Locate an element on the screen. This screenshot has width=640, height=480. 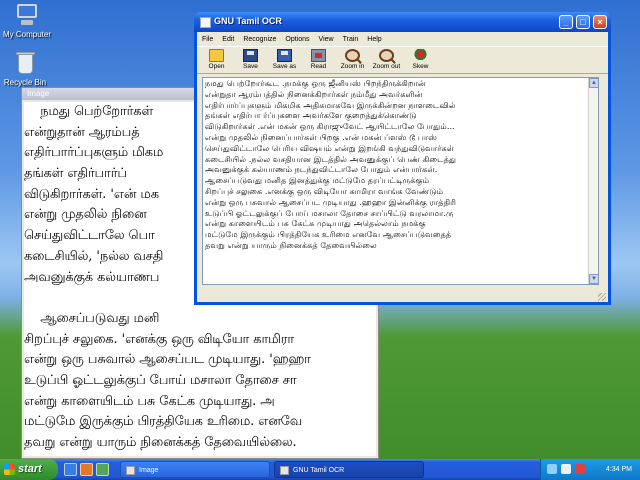
image-window-title: Image is located at coordinates (38, 93).